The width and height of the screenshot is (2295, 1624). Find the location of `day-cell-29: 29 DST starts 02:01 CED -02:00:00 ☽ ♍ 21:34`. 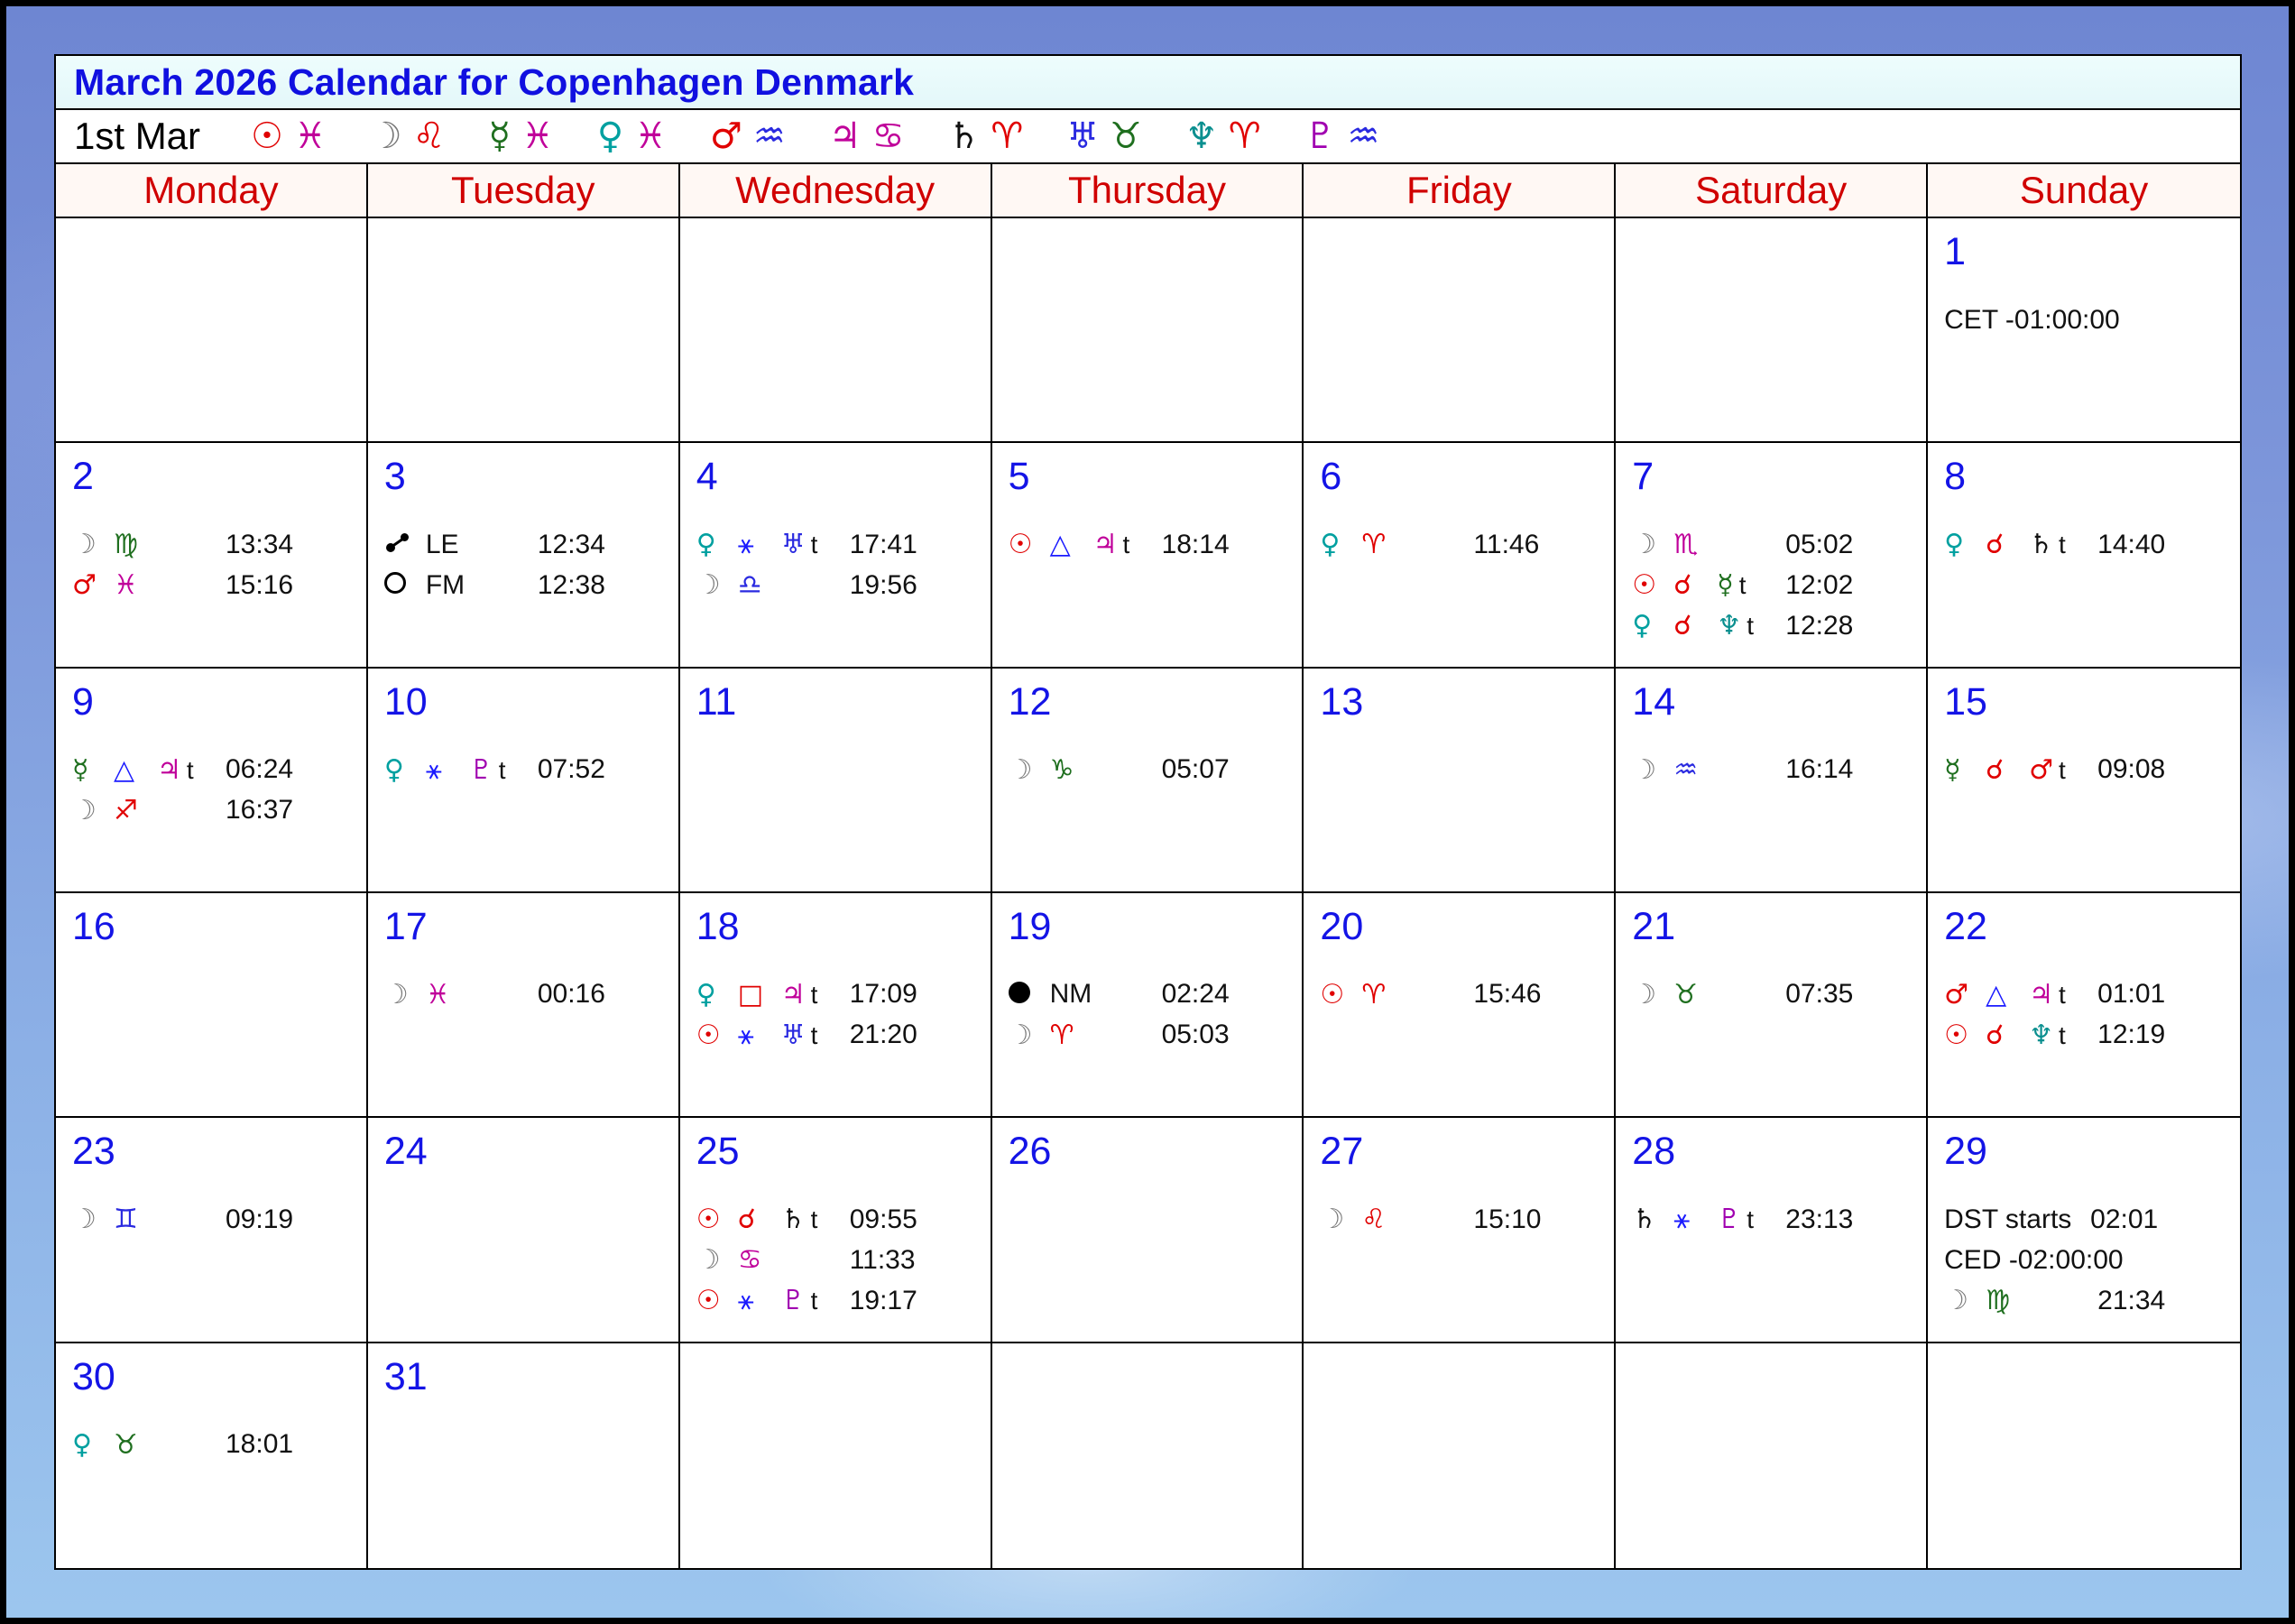

day-cell-29: 29 DST starts 02:01 CED -02:00:00 ☽ ♍ 21:34 is located at coordinates (2084, 1231).